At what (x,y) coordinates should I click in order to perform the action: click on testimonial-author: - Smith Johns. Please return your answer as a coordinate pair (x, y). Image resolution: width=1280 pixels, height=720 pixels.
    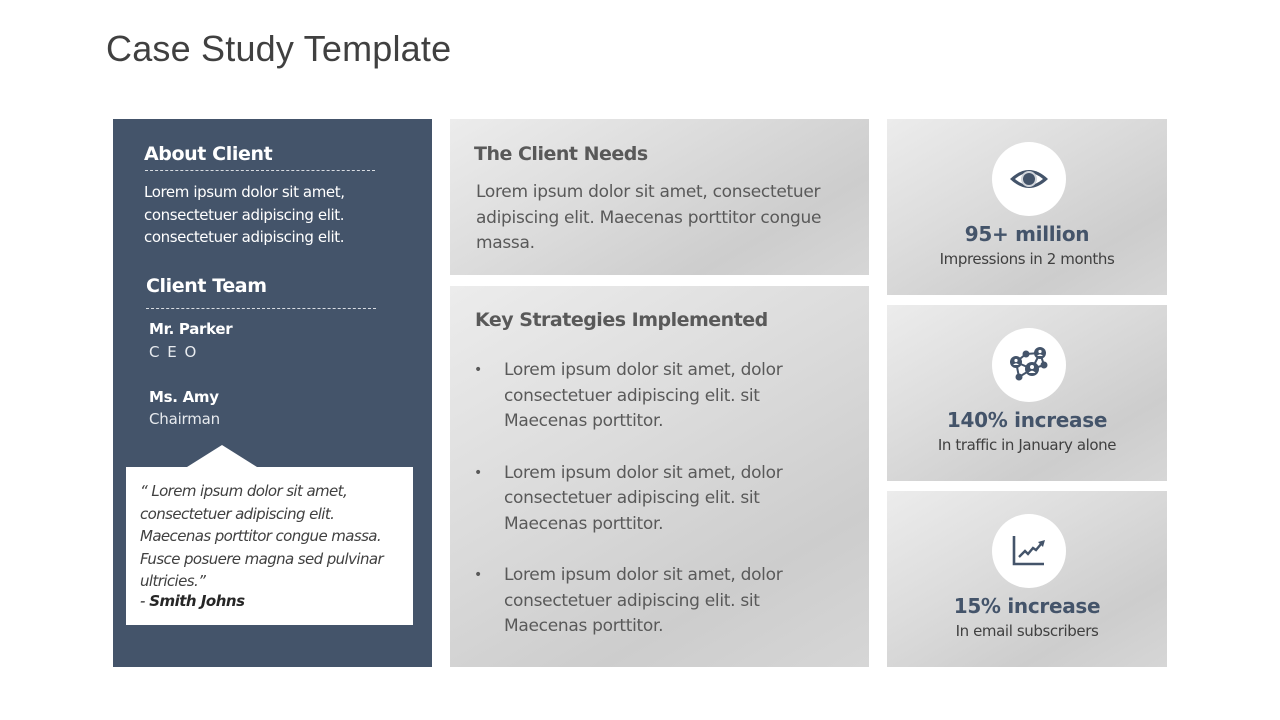
    Looking at the image, I should click on (192, 601).